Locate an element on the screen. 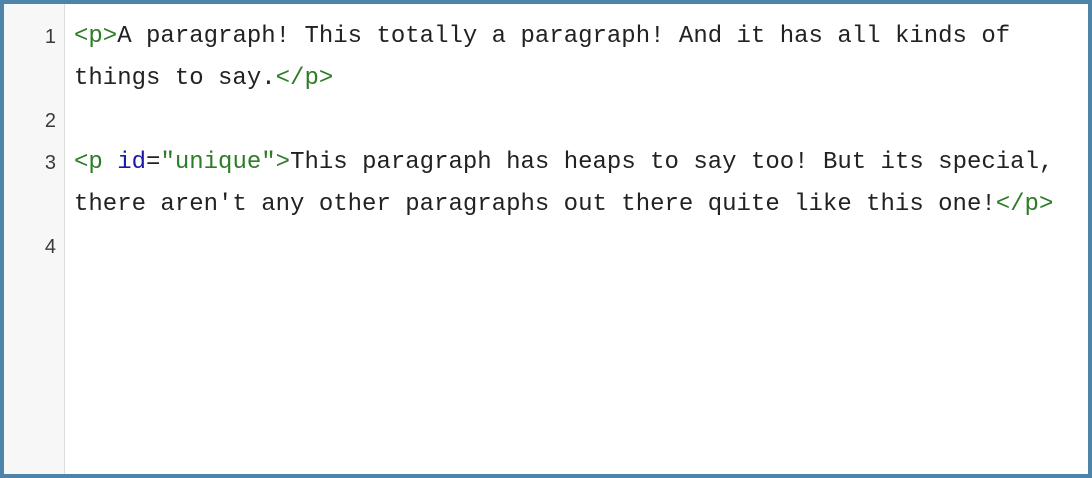  line-number: 3 is located at coordinates (50, 163).